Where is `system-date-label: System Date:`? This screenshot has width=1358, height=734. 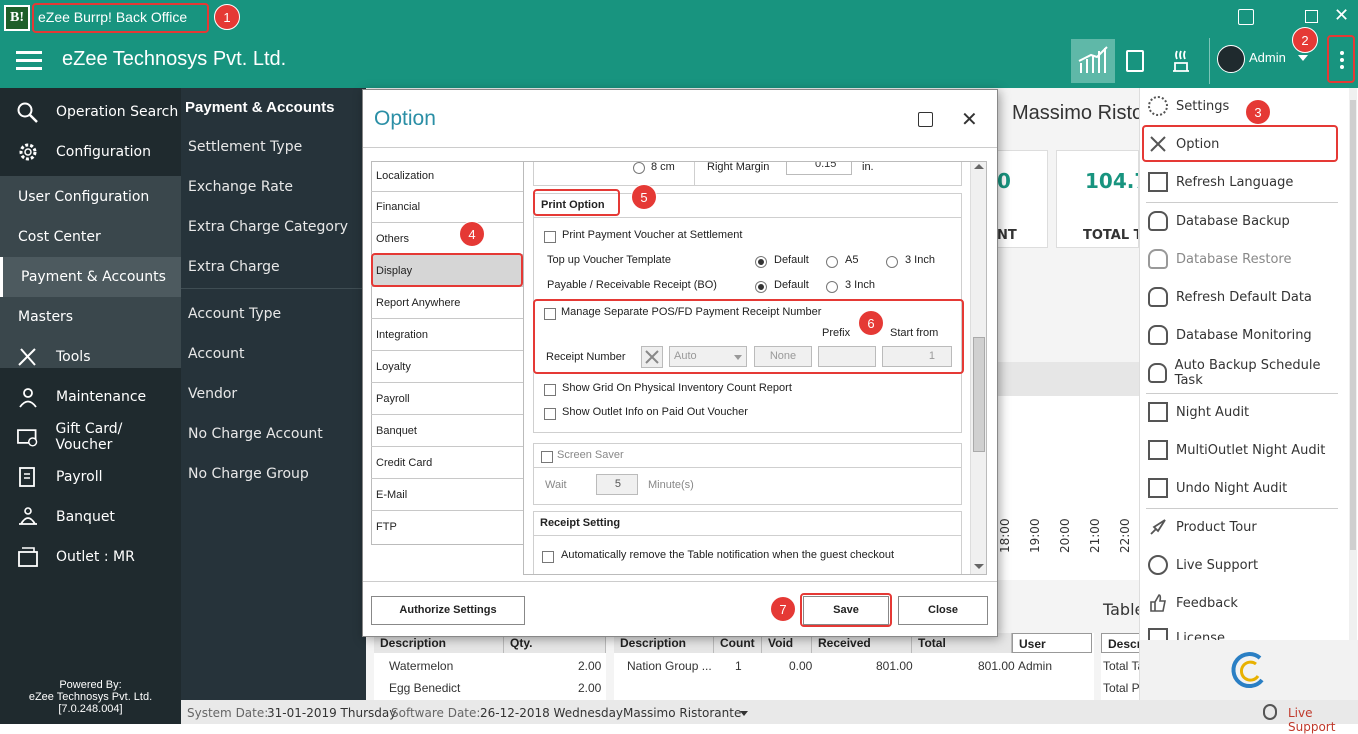
system-date-label: System Date: is located at coordinates (228, 713).